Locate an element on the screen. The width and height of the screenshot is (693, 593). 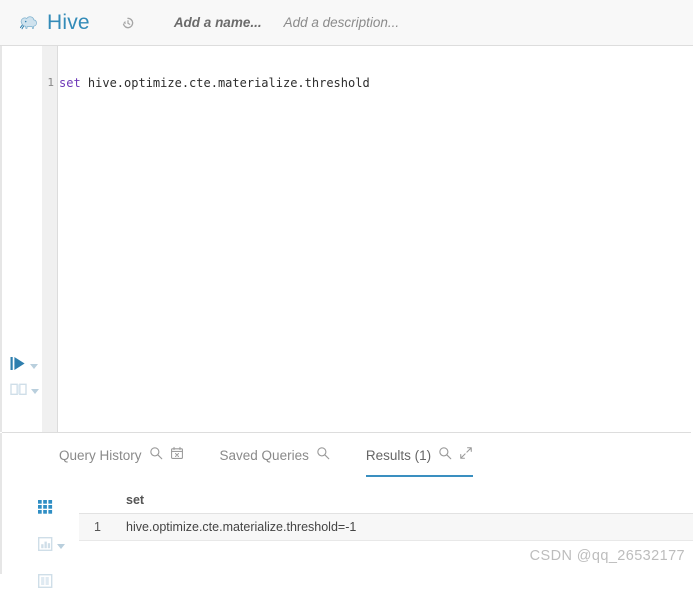
columns-panel-icon is located at coordinates (45, 583).